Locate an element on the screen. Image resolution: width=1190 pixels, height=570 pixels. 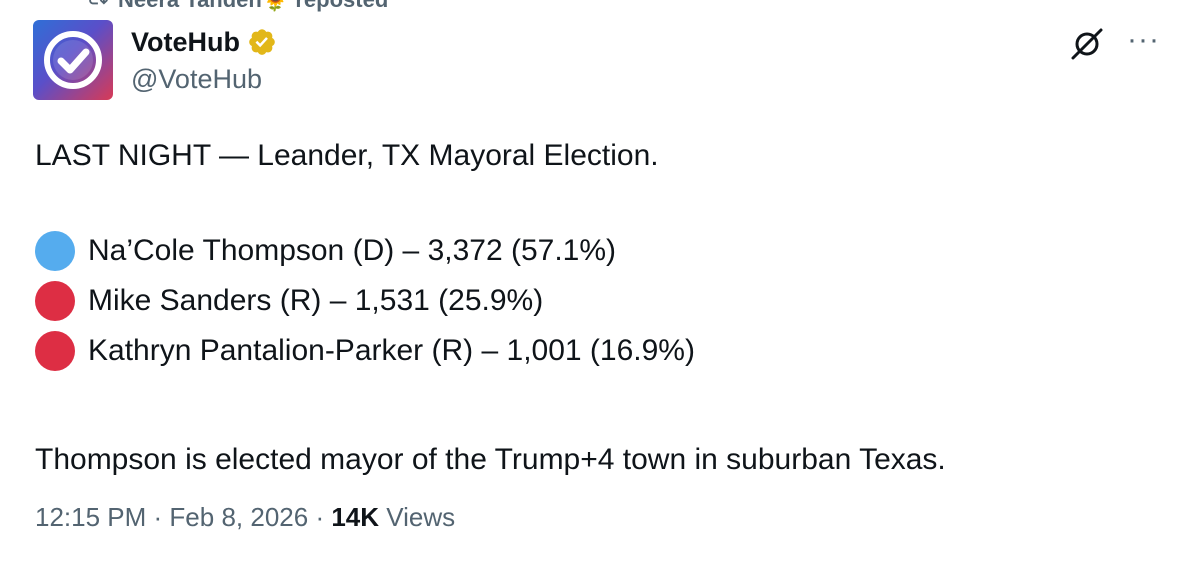
more-options-icon: ··· is located at coordinates (1143, 40).